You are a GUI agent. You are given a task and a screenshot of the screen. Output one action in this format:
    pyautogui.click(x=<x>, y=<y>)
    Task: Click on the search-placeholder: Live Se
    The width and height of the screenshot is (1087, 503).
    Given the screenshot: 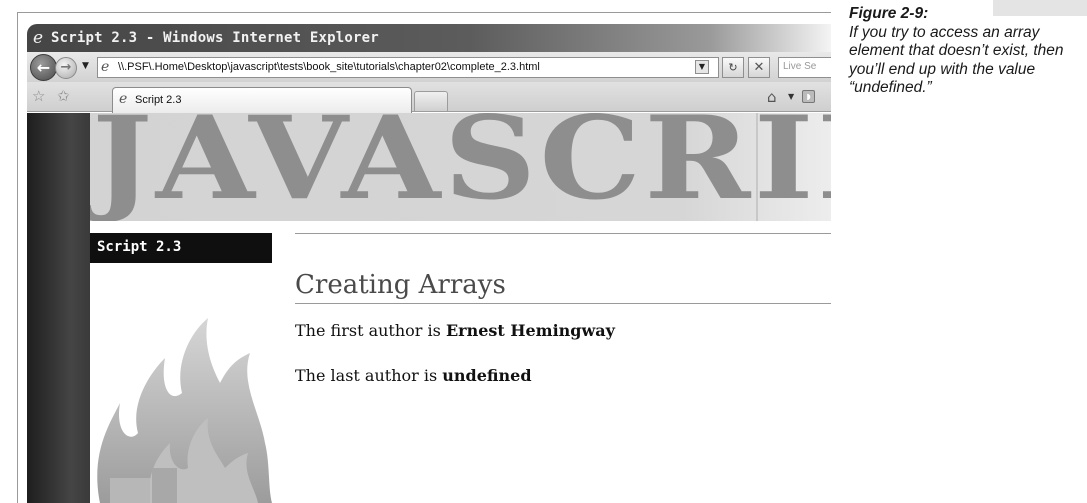 What is the action you would take?
    pyautogui.click(x=800, y=66)
    